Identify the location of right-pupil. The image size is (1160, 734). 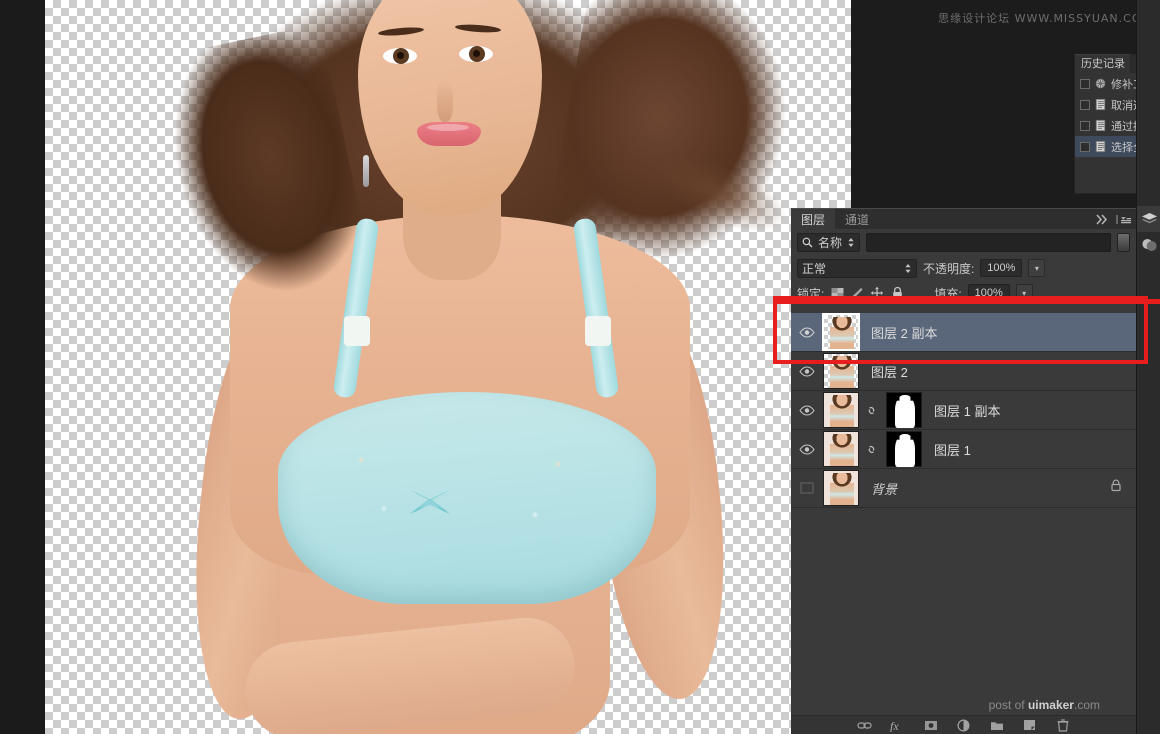
(476, 53).